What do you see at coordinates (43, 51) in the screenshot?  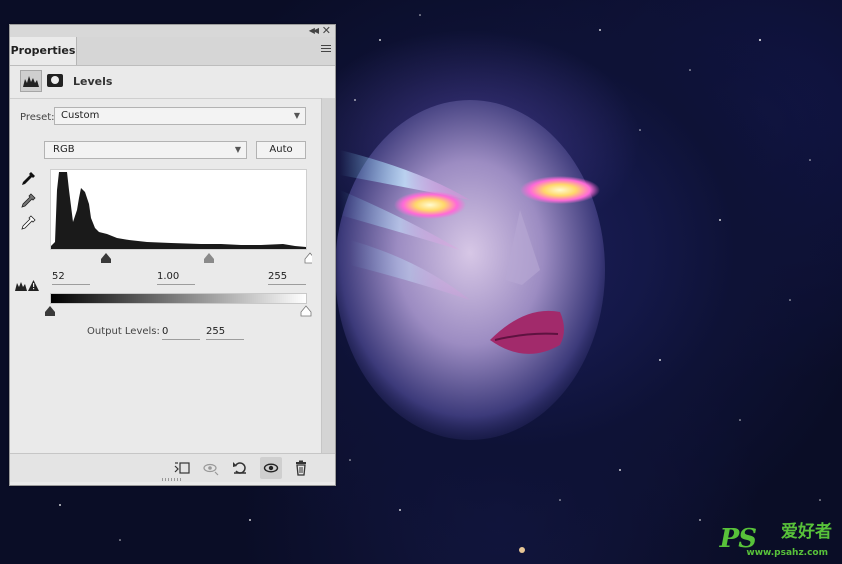 I see `tab-properties: Properties` at bounding box center [43, 51].